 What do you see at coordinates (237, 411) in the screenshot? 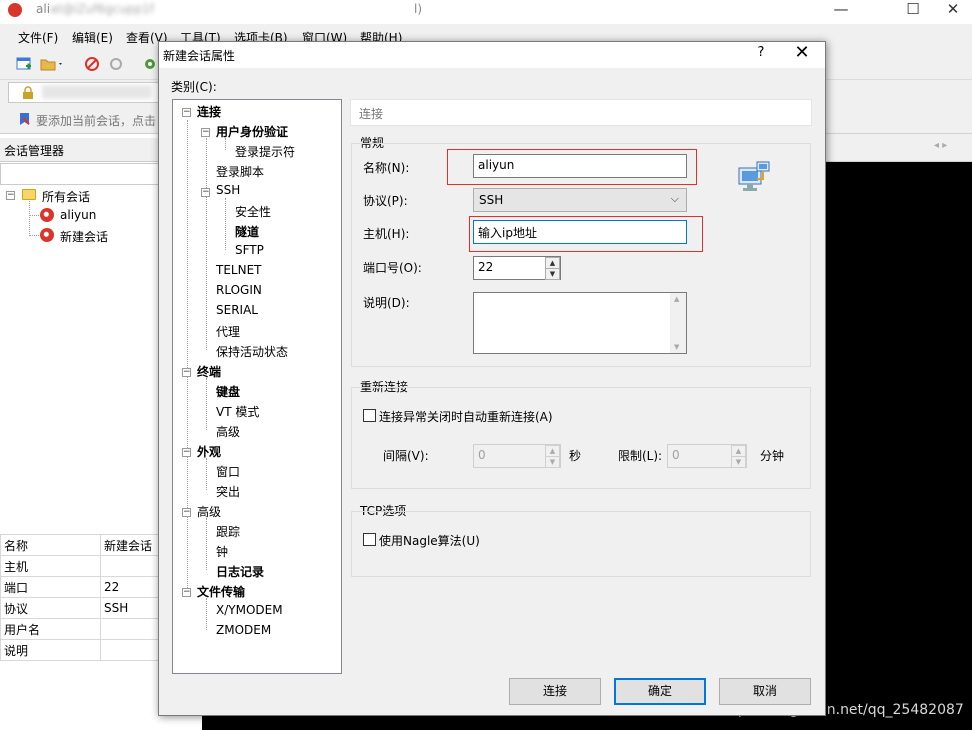
I see `category-vt-mode: VT 模式` at bounding box center [237, 411].